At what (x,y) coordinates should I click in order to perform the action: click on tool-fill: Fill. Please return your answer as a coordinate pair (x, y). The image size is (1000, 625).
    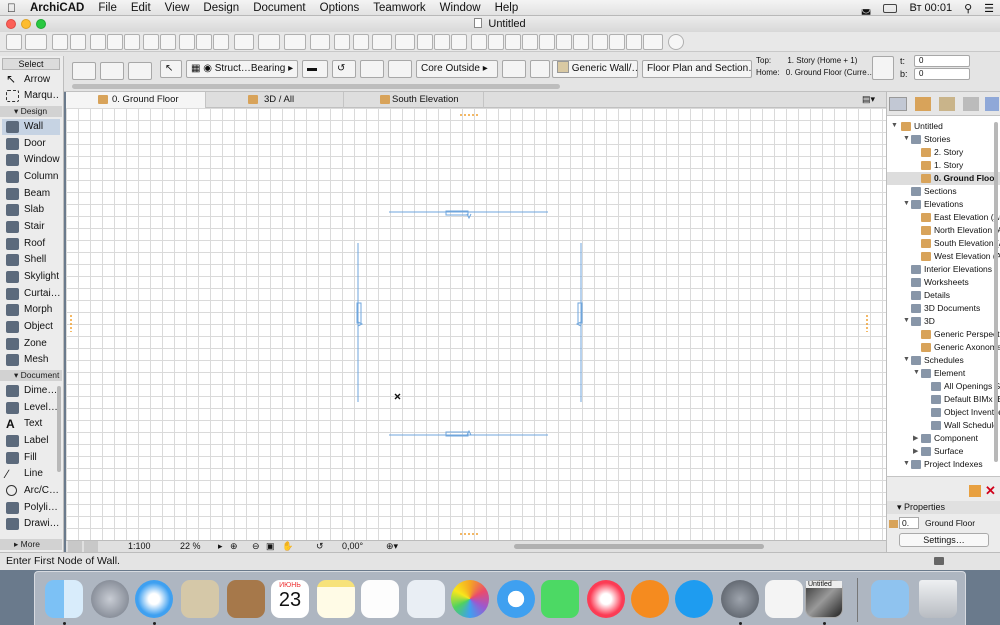
    Looking at the image, I should click on (31, 458).